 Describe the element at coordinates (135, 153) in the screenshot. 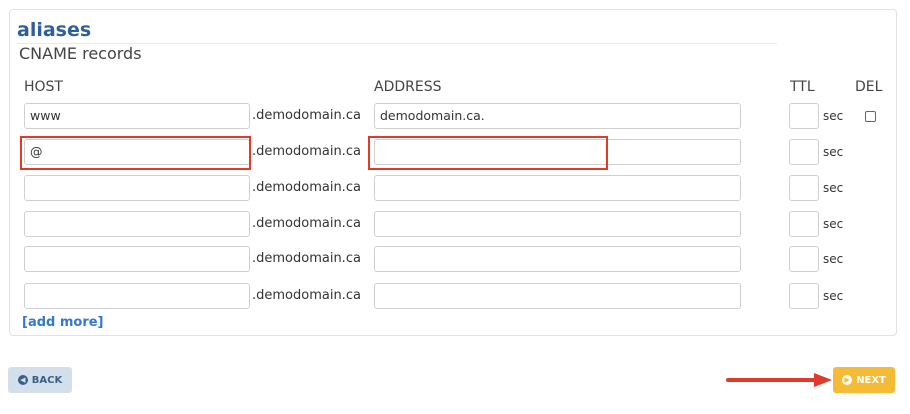

I see `host-highlight-box` at that location.